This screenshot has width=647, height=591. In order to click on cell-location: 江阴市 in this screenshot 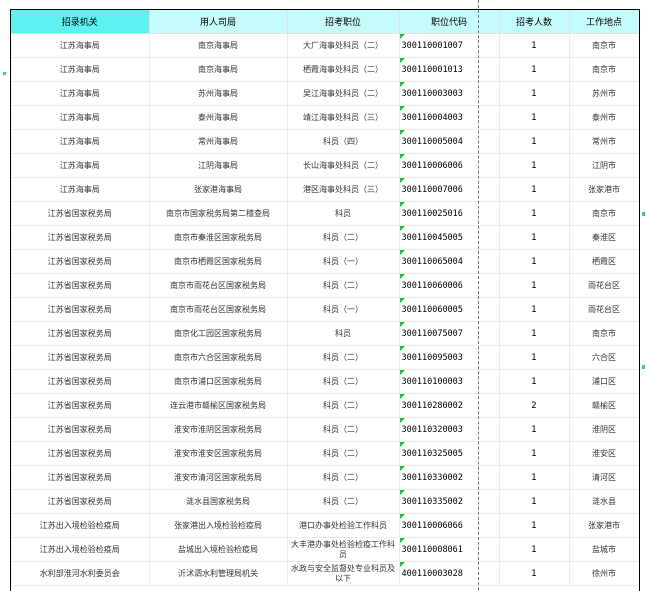, I will do `click(604, 165)`.